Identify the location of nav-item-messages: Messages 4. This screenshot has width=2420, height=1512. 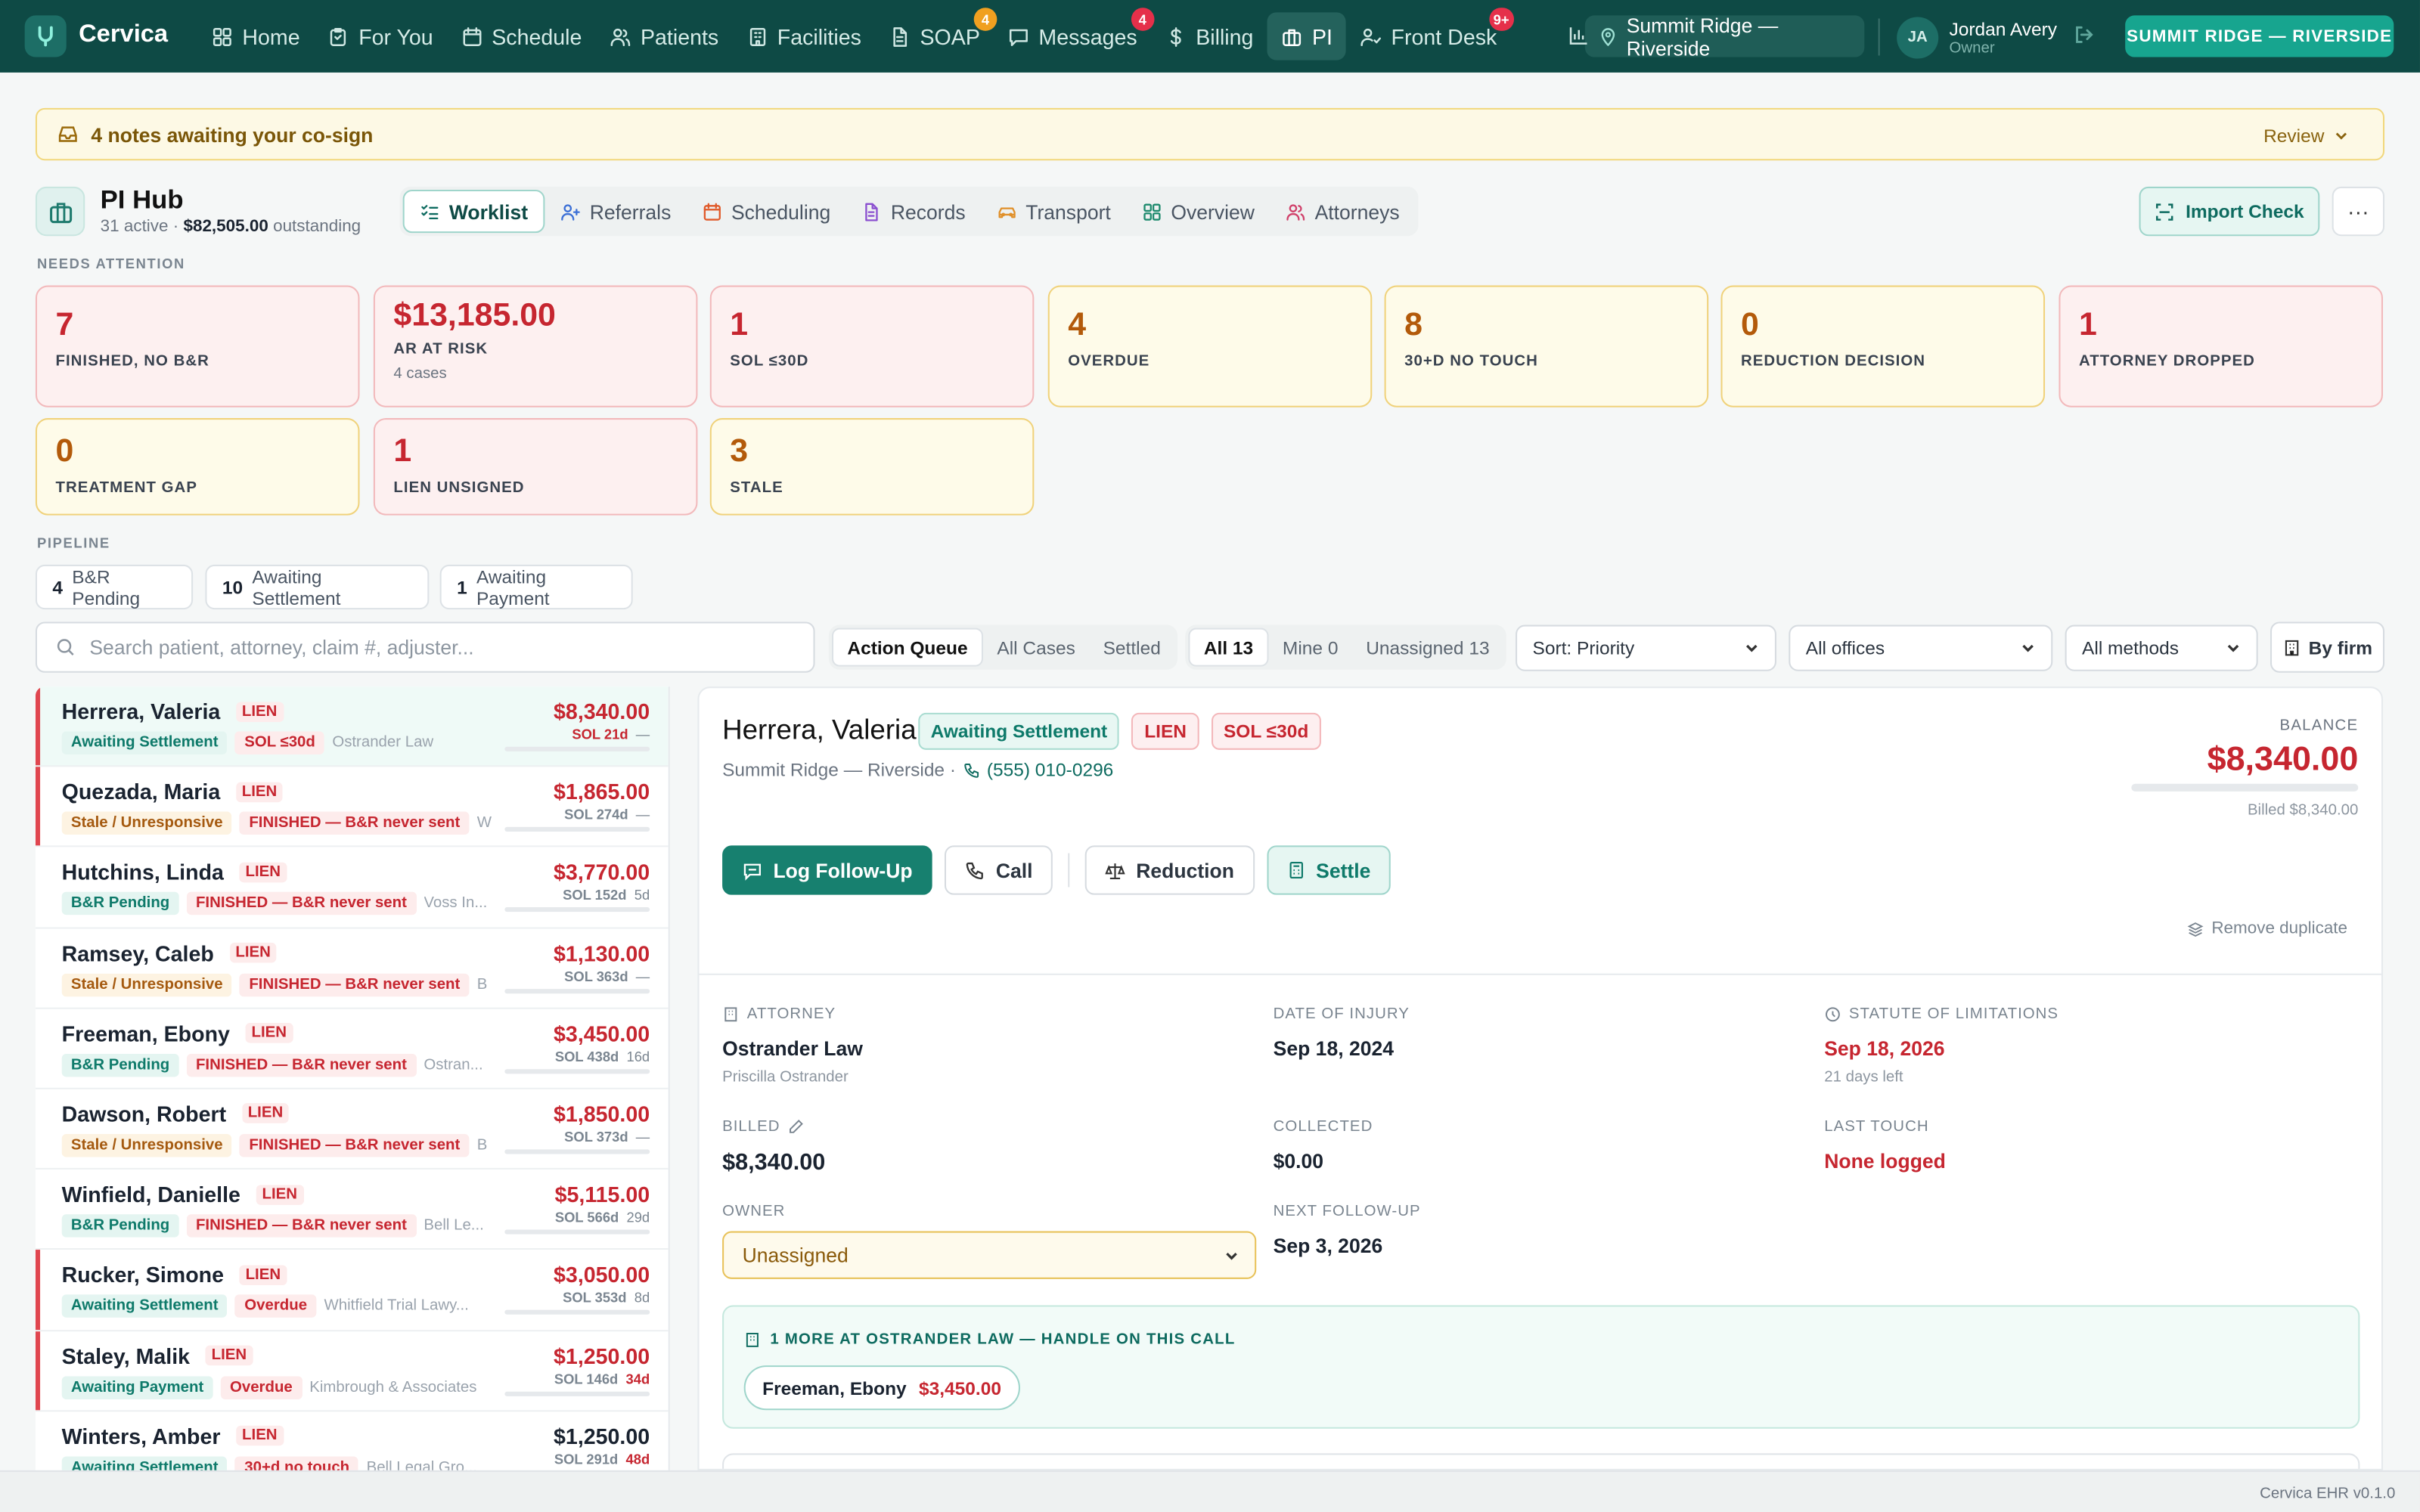
(1074, 34).